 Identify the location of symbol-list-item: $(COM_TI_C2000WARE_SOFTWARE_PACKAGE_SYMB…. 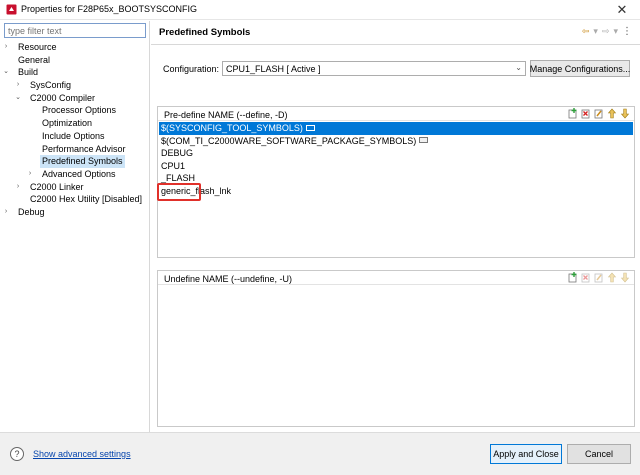
(396, 141).